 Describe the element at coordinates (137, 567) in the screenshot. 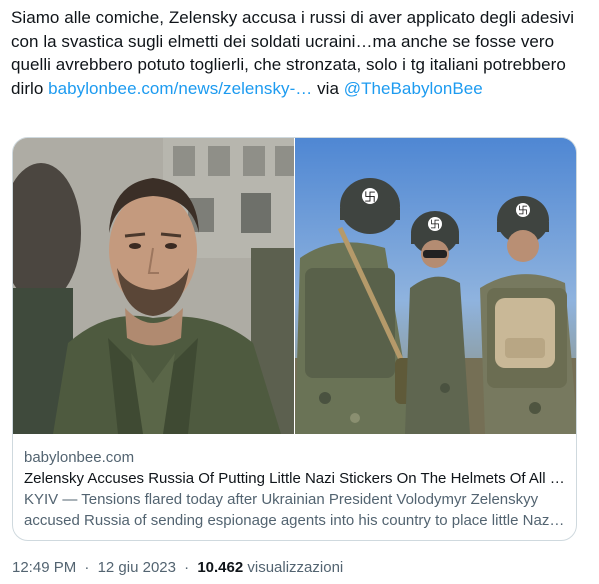

I see `tweet-date: 12 giu 2023` at that location.